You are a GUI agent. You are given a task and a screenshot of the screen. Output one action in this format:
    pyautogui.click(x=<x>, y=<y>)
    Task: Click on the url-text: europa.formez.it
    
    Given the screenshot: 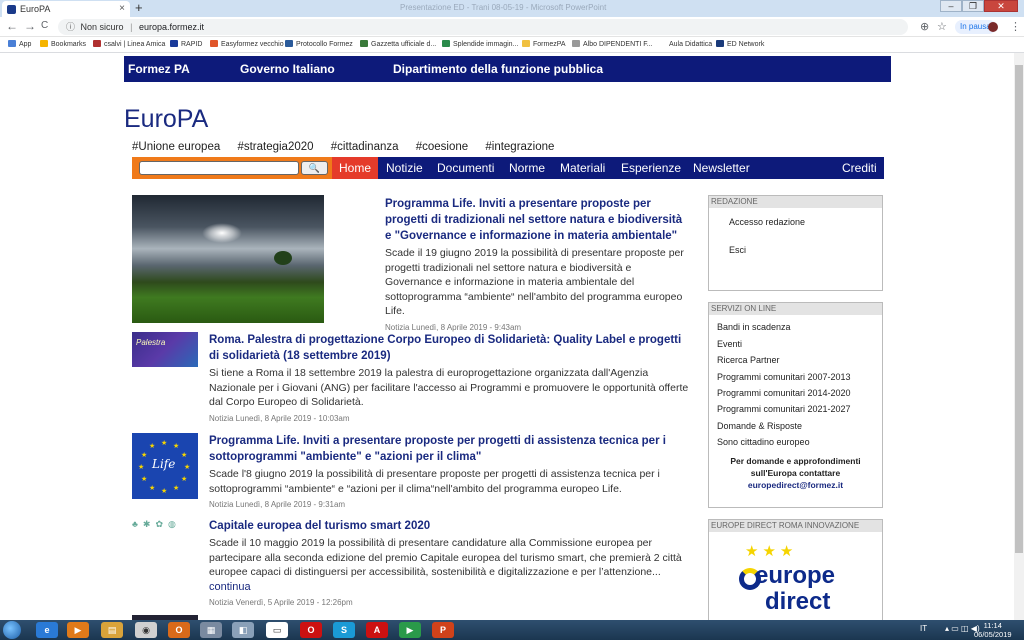 What is the action you would take?
    pyautogui.click(x=171, y=27)
    